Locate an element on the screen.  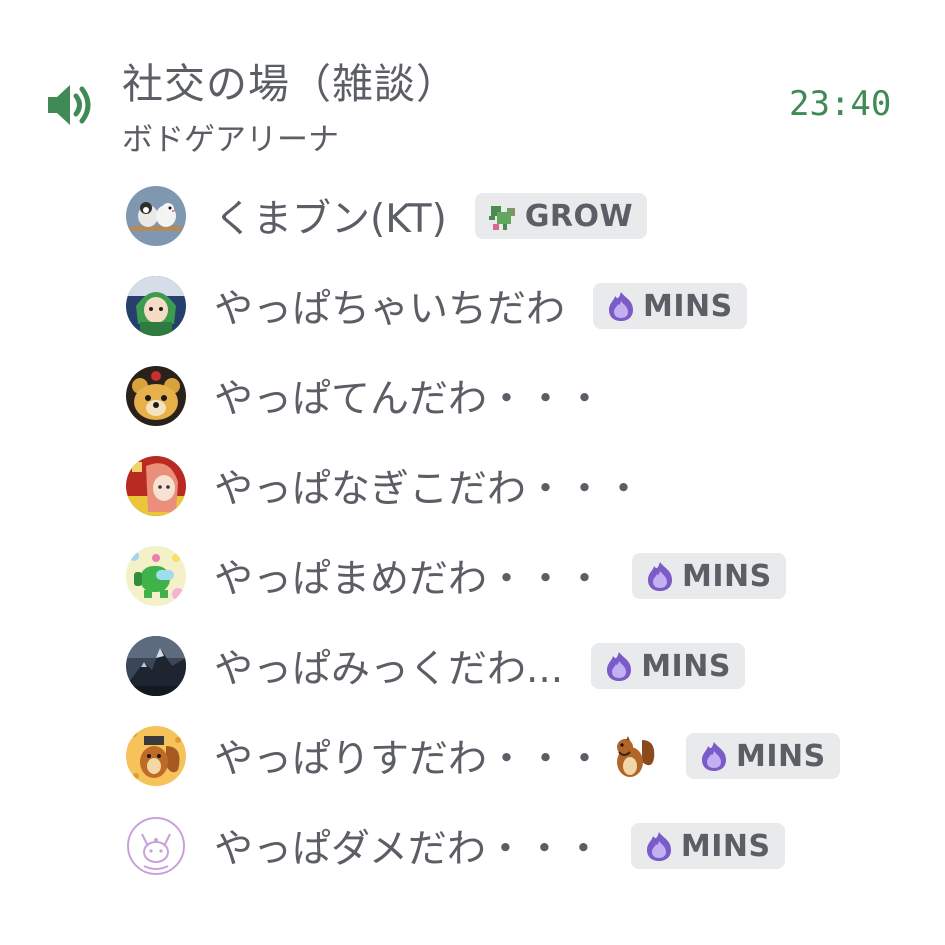
voice-member: やっぱみっくだわ... MINS is located at coordinates (435, 666).